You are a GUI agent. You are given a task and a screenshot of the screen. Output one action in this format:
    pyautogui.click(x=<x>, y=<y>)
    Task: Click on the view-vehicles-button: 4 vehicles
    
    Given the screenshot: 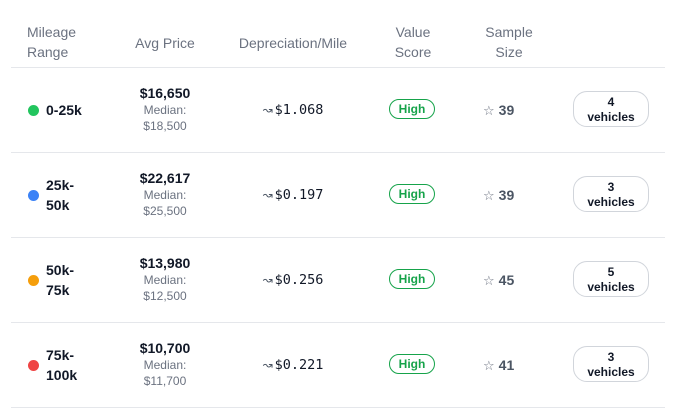 What is the action you would take?
    pyautogui.click(x=611, y=109)
    